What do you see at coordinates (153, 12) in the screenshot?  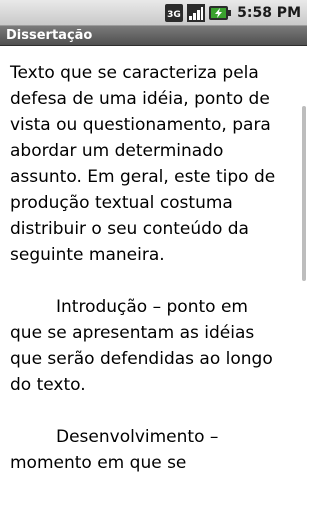 I see `status-bar: 3G 5:58 PM` at bounding box center [153, 12].